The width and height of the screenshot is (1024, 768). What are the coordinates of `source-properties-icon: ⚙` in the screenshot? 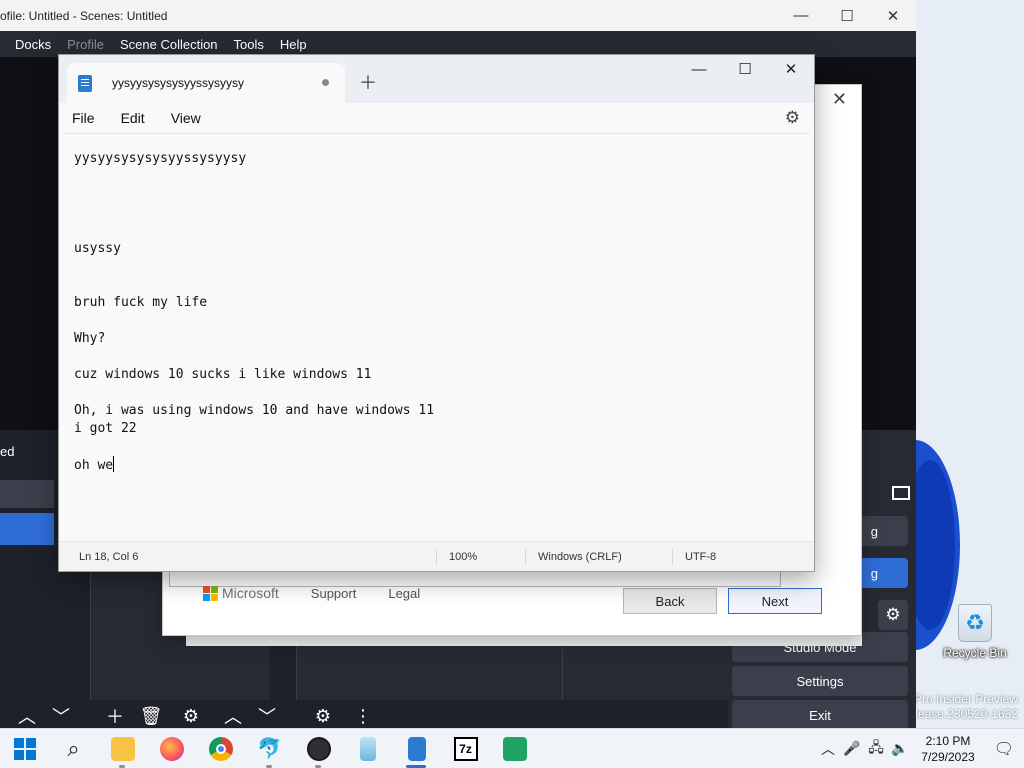 It's located at (191, 716).